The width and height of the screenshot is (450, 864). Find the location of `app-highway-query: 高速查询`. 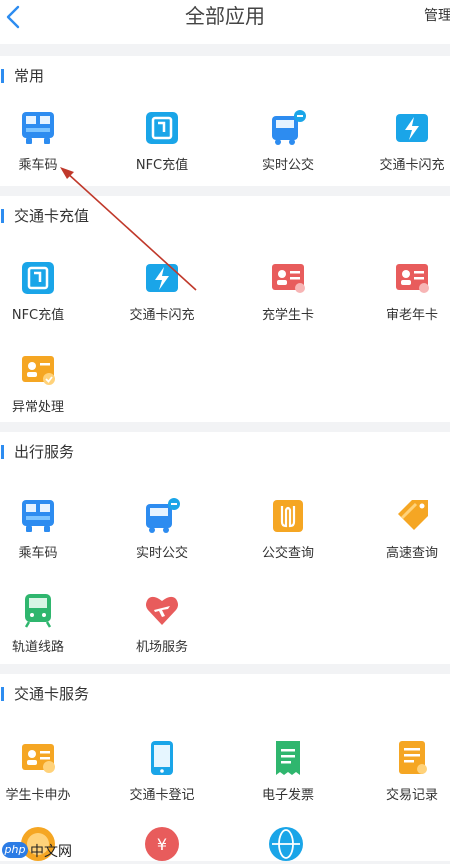

app-highway-query: 高速查询 is located at coordinates (406, 528).